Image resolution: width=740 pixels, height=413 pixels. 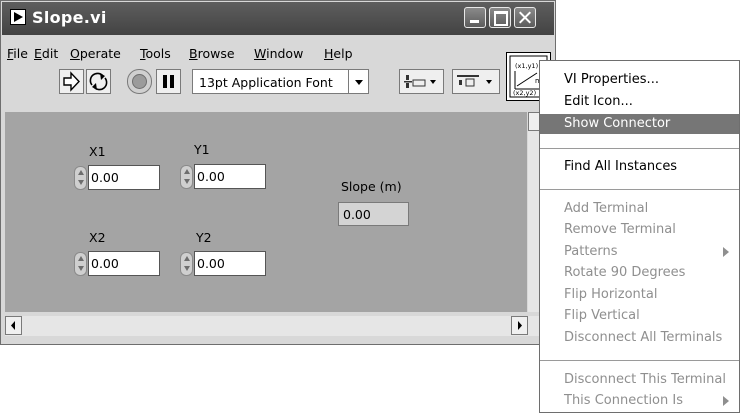 I want to click on close-button, so click(x=525, y=17).